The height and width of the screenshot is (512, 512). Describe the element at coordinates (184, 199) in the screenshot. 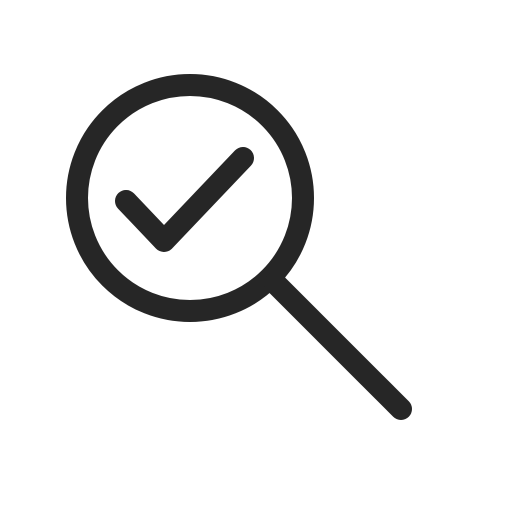

I see `checkmark-icon` at that location.